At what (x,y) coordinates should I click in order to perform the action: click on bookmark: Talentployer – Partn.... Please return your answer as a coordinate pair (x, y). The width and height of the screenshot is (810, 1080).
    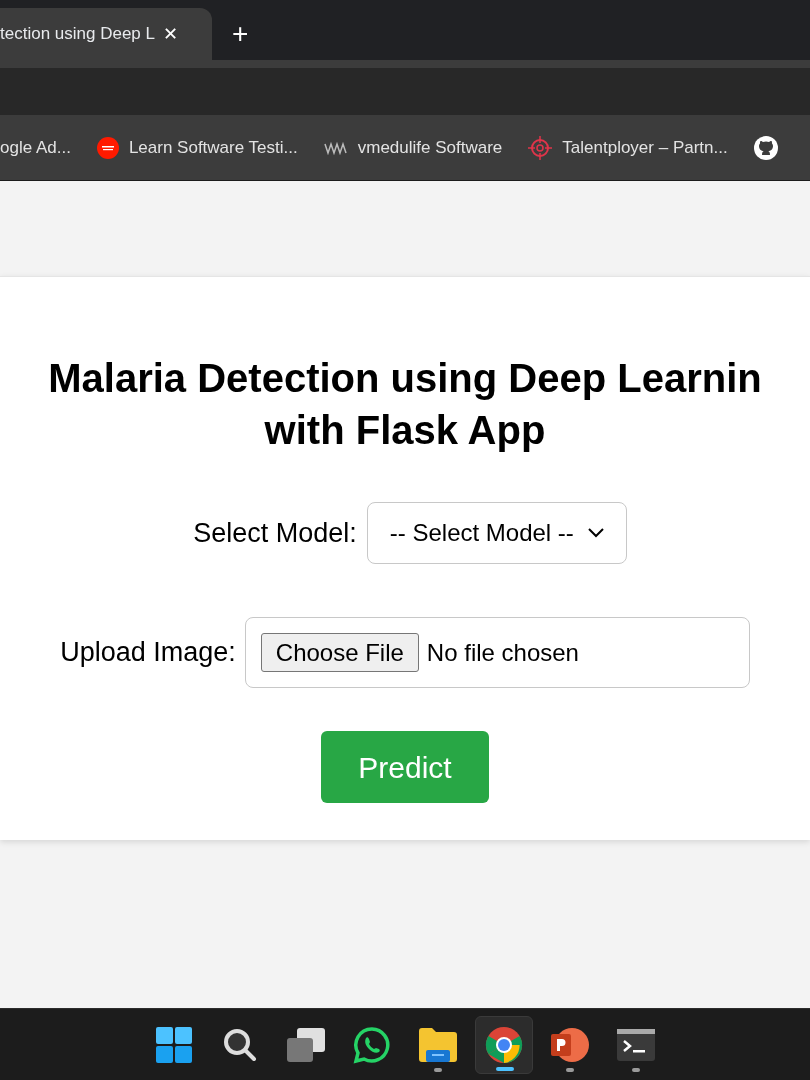
    Looking at the image, I should click on (645, 147).